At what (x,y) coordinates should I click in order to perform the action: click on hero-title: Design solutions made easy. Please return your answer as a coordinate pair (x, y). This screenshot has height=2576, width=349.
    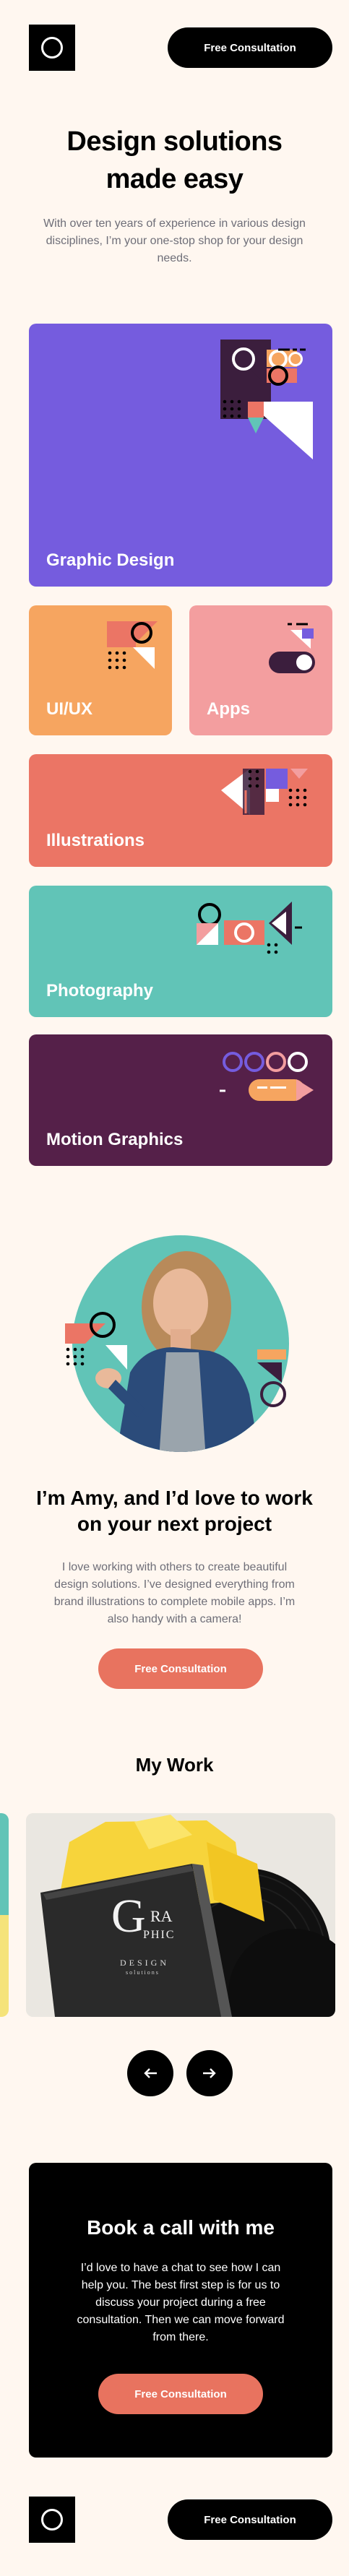
    Looking at the image, I should click on (174, 160).